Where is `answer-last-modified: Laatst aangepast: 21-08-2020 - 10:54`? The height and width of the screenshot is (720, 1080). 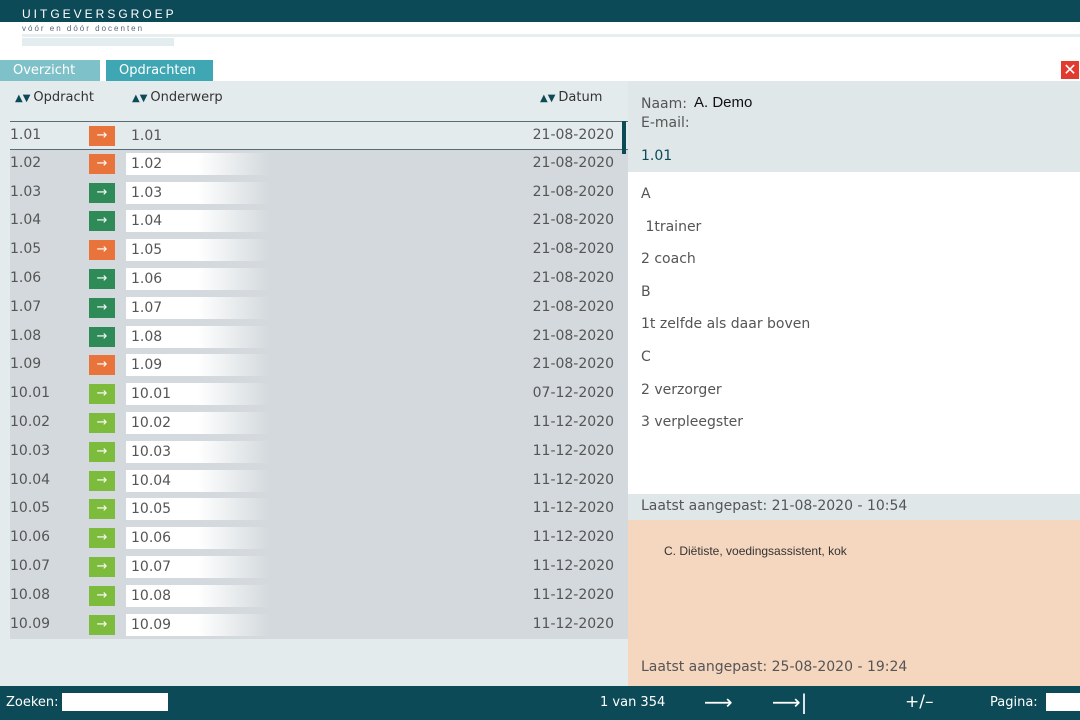
answer-last-modified: Laatst aangepast: 21-08-2020 - 10:54 is located at coordinates (774, 506).